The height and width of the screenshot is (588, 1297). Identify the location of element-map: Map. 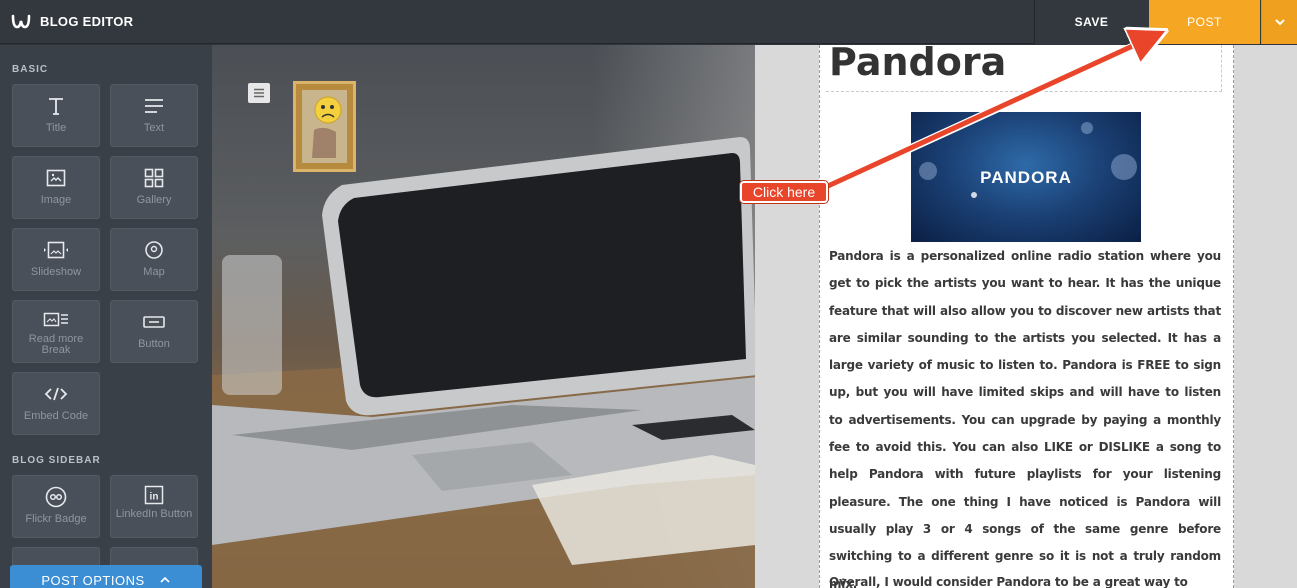
(154, 259).